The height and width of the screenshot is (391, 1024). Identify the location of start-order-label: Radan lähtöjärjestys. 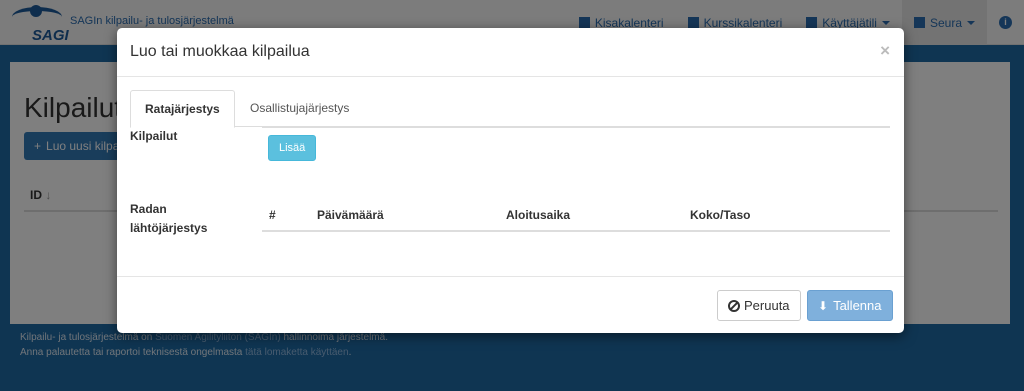
(169, 218).